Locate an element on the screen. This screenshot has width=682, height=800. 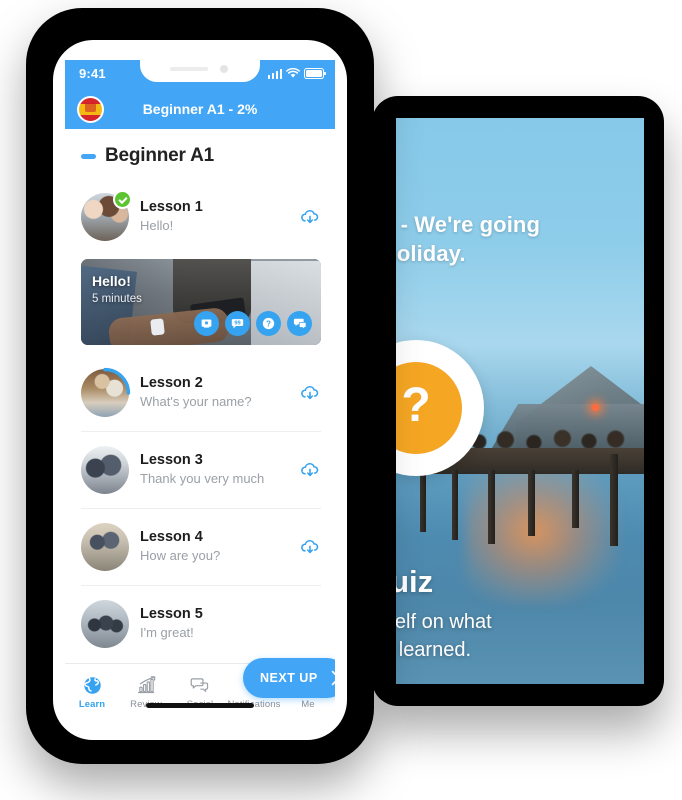
globe-icon is located at coordinates (92, 685).